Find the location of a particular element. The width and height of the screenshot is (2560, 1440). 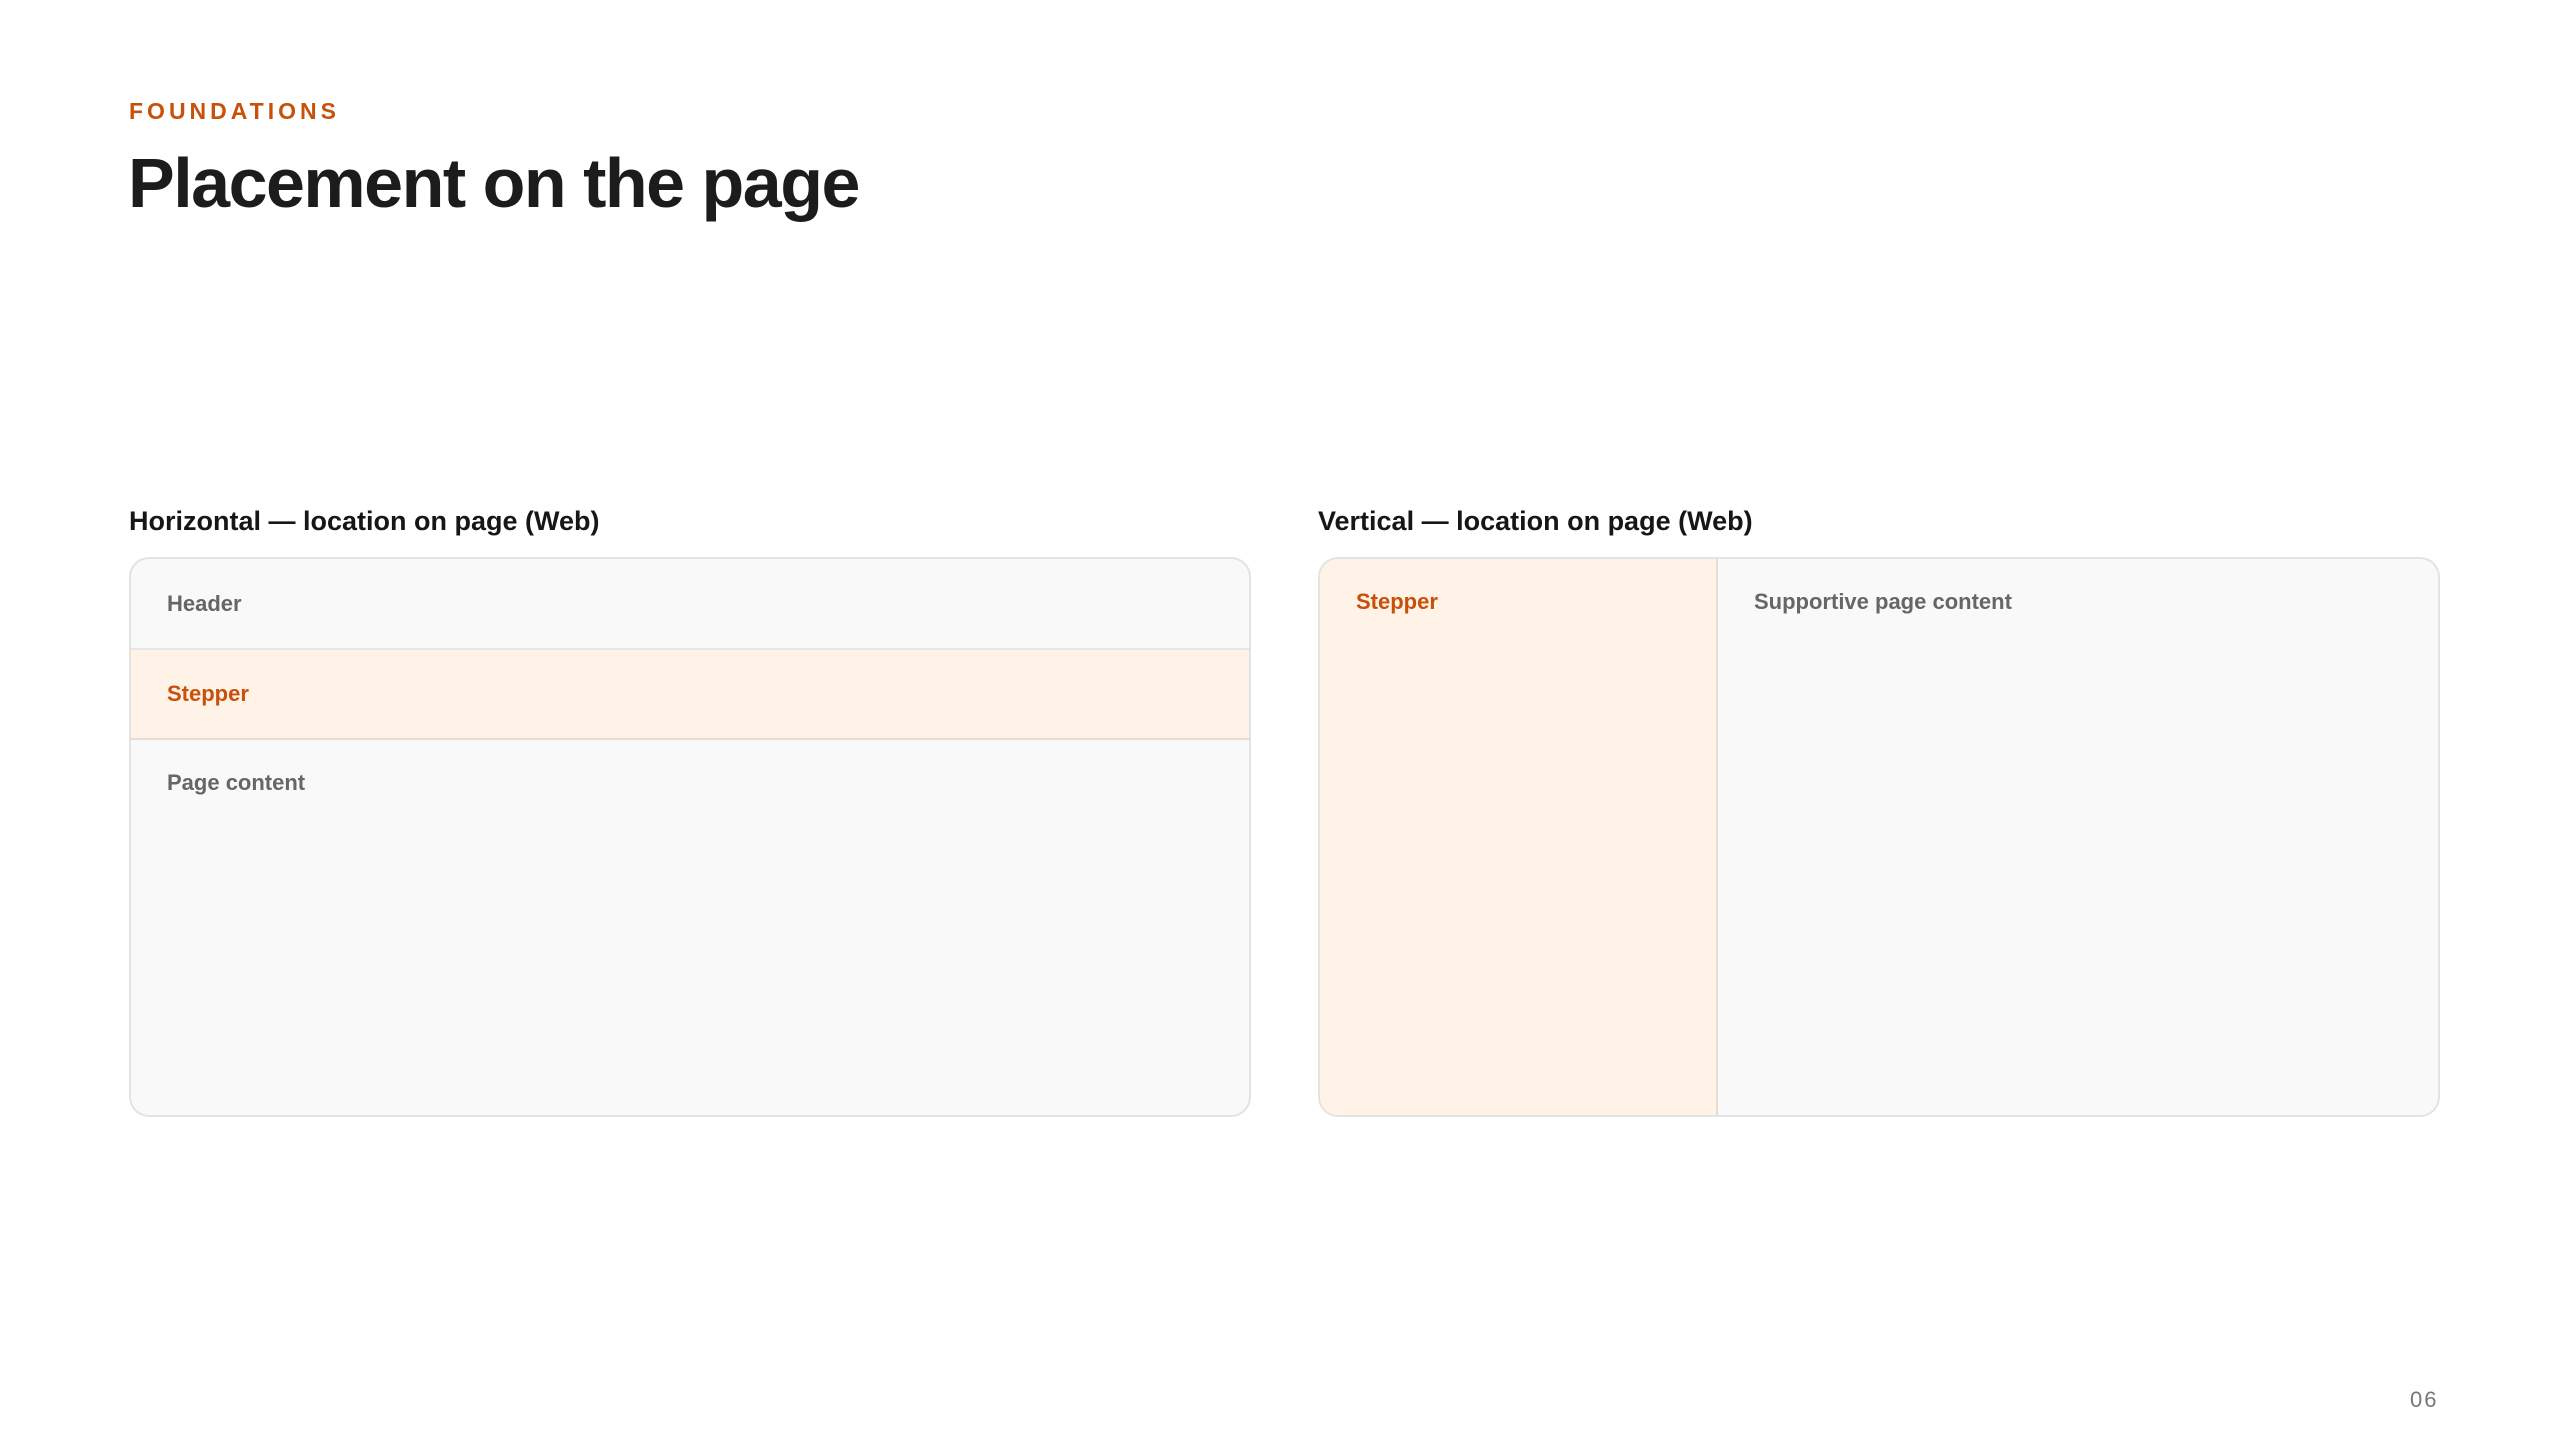

section-eyebrow: FOUNDATIONS is located at coordinates (234, 111).